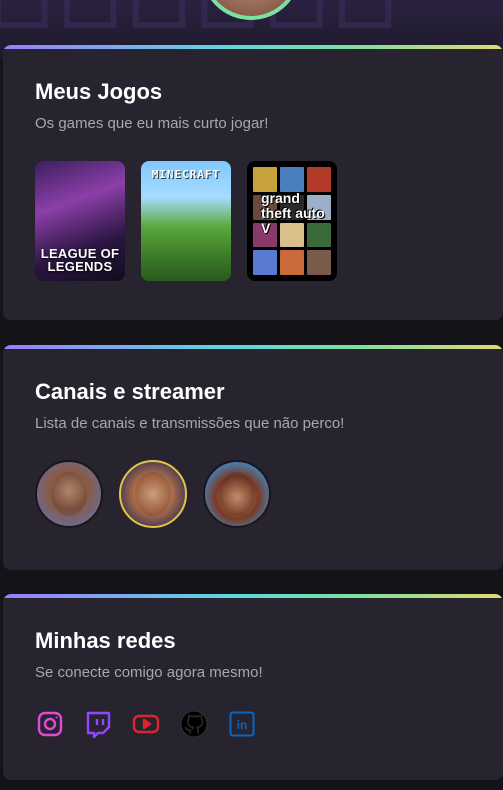 The height and width of the screenshot is (790, 503). I want to click on youtube-link, so click(146, 724).